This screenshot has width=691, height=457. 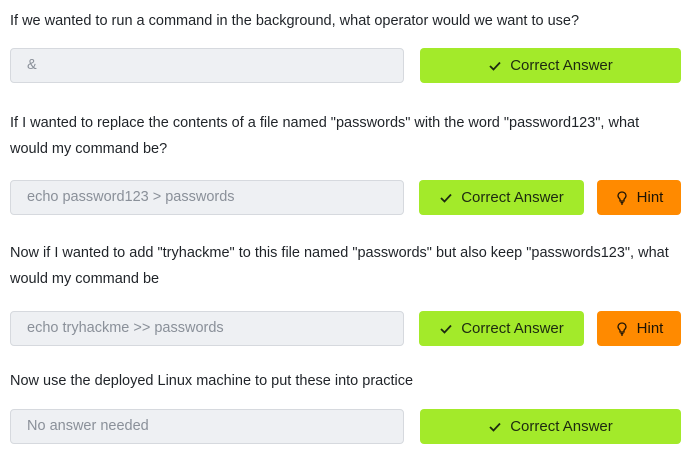 I want to click on answer-field-3: echo tryhackme >> passwords, so click(x=207, y=328).